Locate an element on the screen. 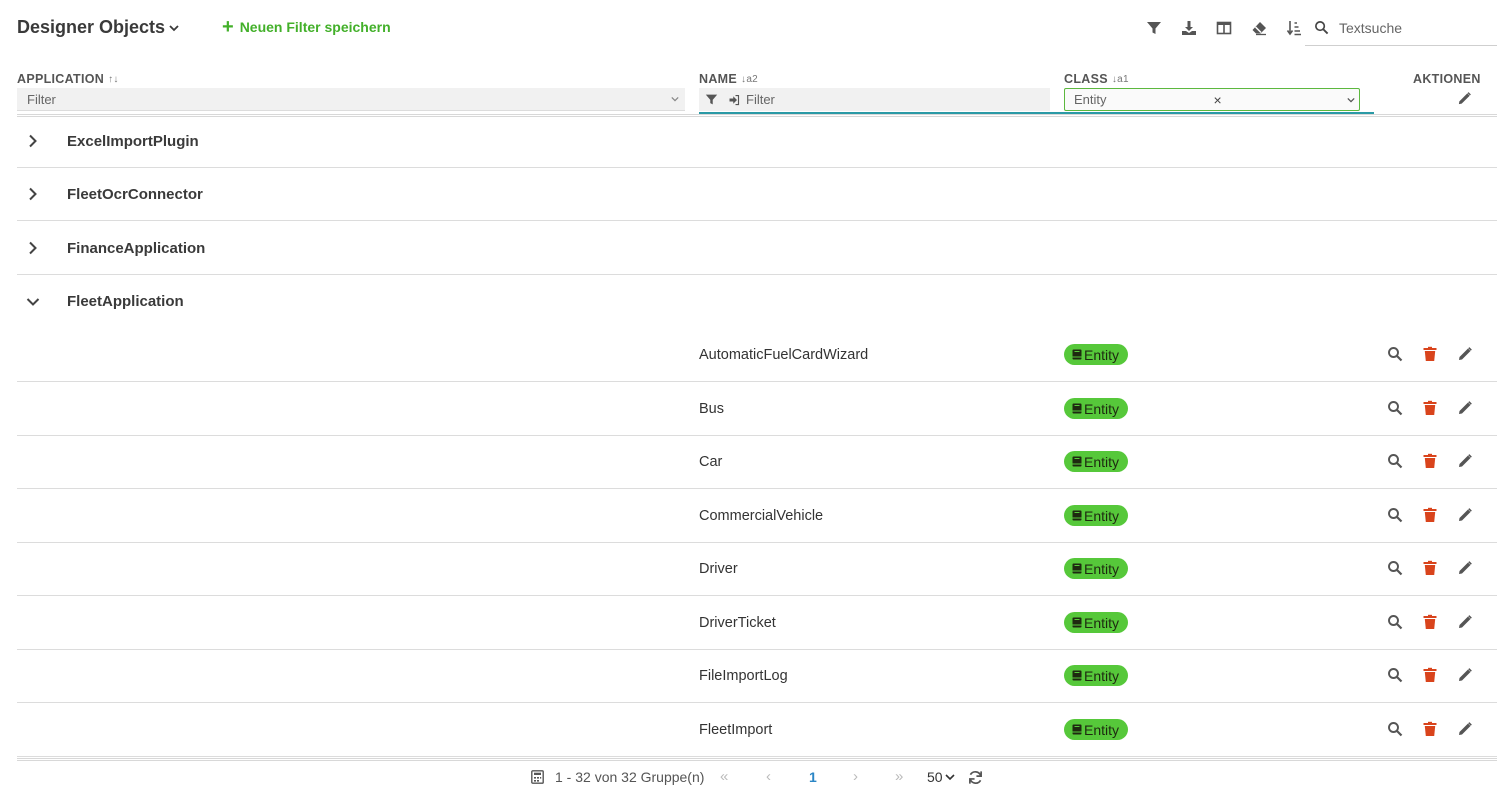 Image resolution: width=1509 pixels, height=797 pixels. group-row-excelimportplugin: ExcelImportPlugin is located at coordinates (757, 141).